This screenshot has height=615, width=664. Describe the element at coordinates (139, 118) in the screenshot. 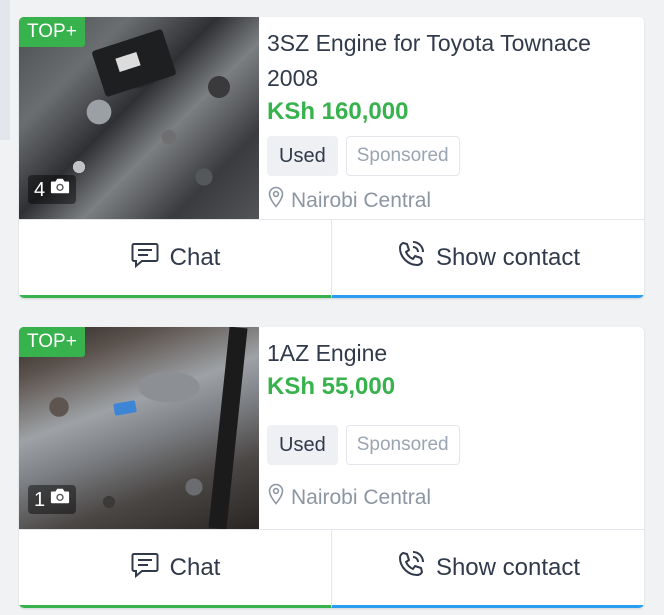

I see `listing-photo: TOP+ 4` at that location.